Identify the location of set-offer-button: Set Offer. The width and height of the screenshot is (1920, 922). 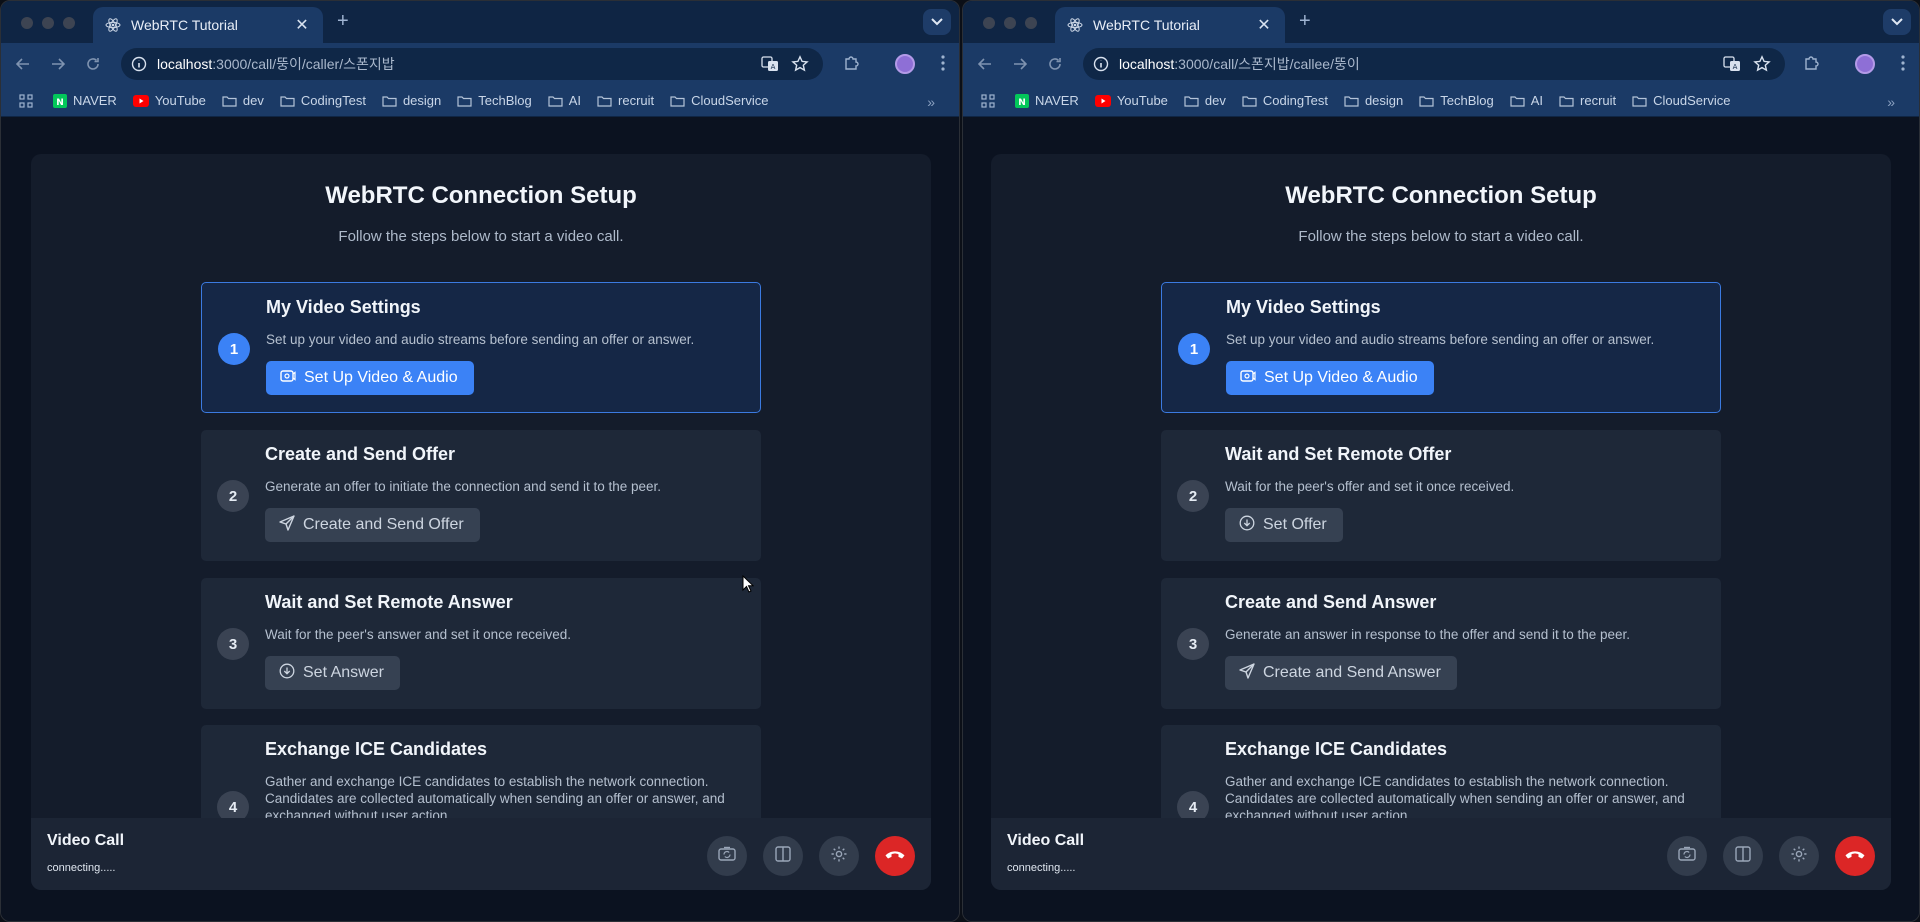
(1284, 525).